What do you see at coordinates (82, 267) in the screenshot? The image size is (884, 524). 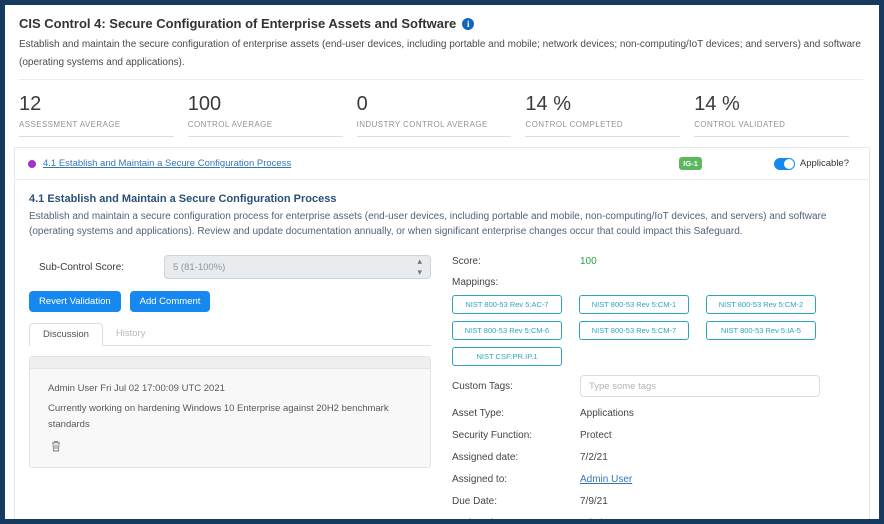 I see `subcontrol-score-label: Sub-Control Score:` at bounding box center [82, 267].